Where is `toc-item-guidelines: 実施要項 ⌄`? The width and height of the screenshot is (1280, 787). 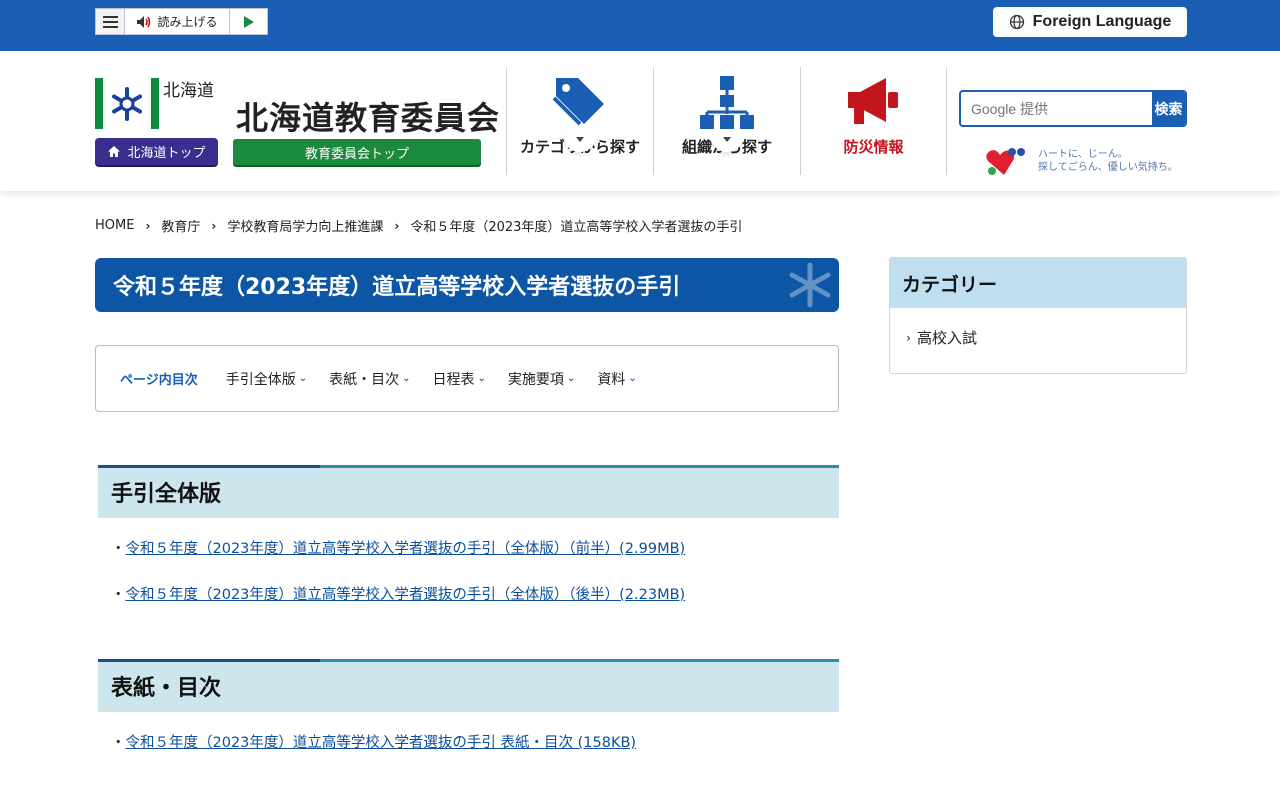 toc-item-guidelines: 実施要項 ⌄ is located at coordinates (541, 379).